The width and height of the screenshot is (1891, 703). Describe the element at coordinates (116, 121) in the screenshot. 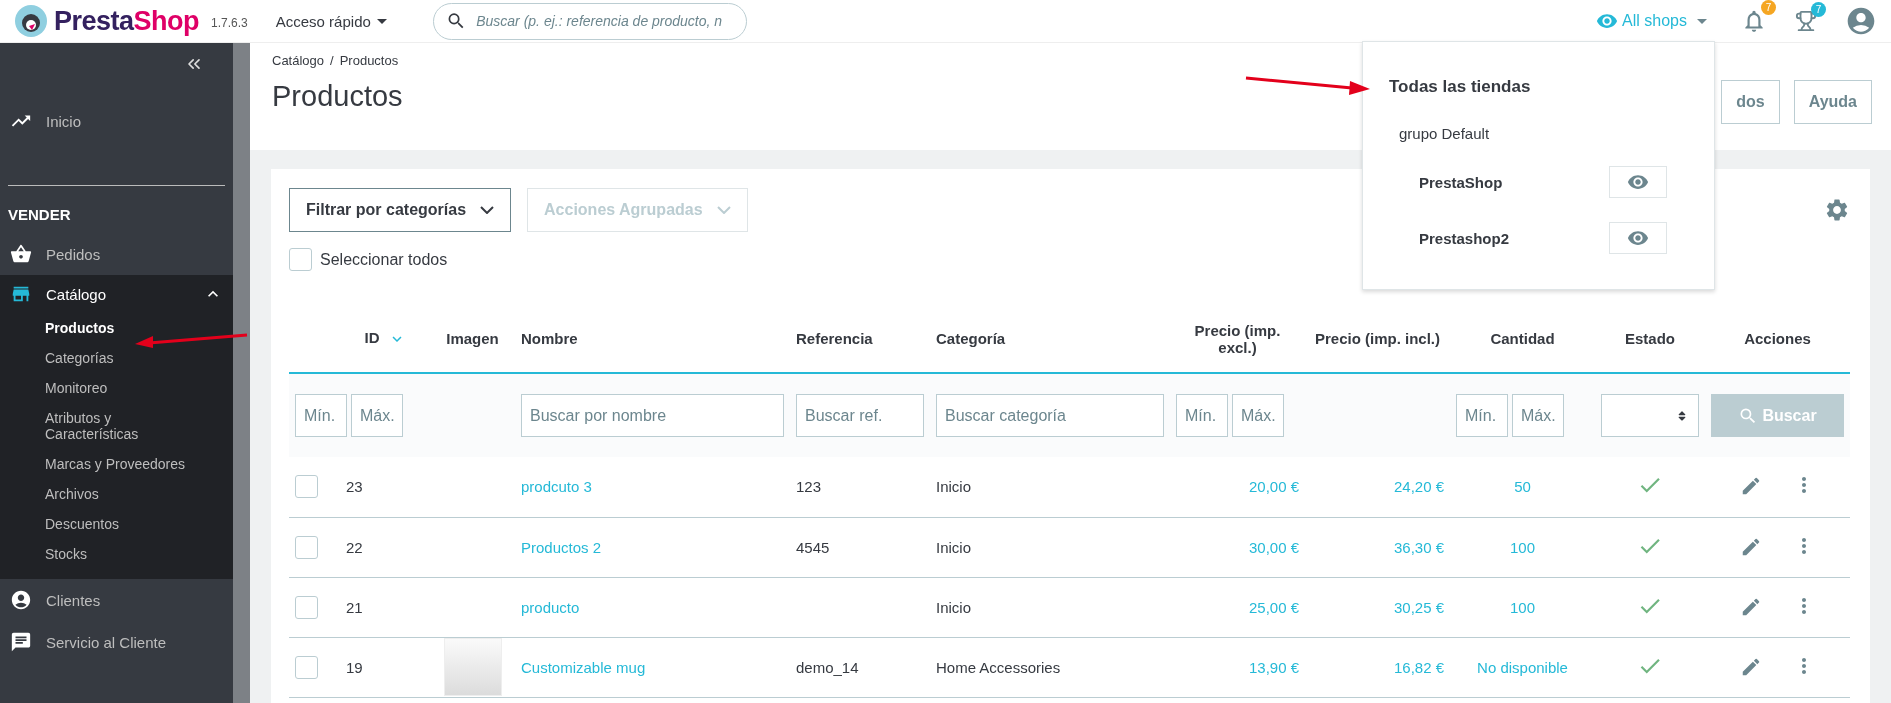

I see `sidebar-item: Inicio` at that location.